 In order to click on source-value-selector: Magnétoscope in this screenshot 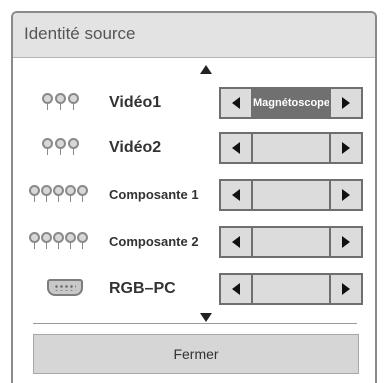, I will do `click(291, 103)`.